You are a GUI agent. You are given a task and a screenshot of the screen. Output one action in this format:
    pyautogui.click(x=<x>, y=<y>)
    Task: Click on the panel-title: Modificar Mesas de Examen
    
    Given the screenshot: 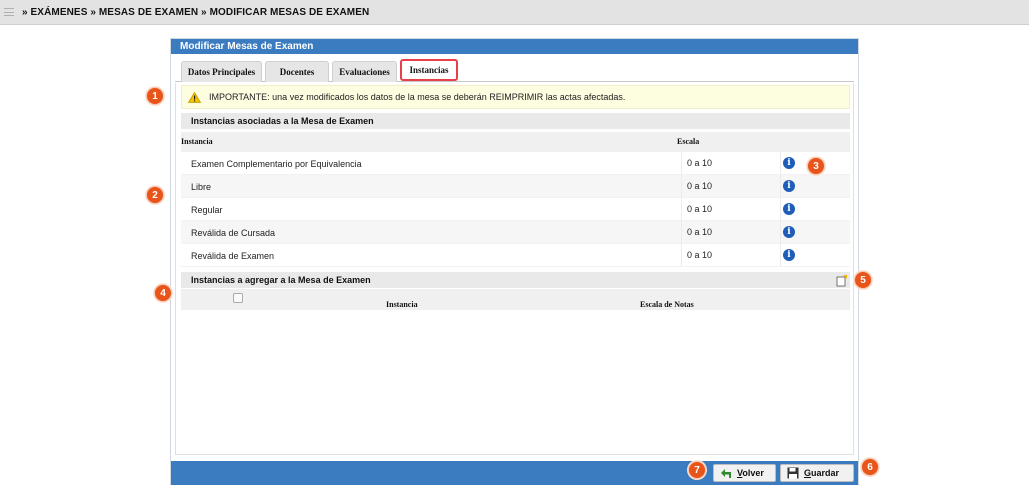 What is the action you would take?
    pyautogui.click(x=514, y=46)
    